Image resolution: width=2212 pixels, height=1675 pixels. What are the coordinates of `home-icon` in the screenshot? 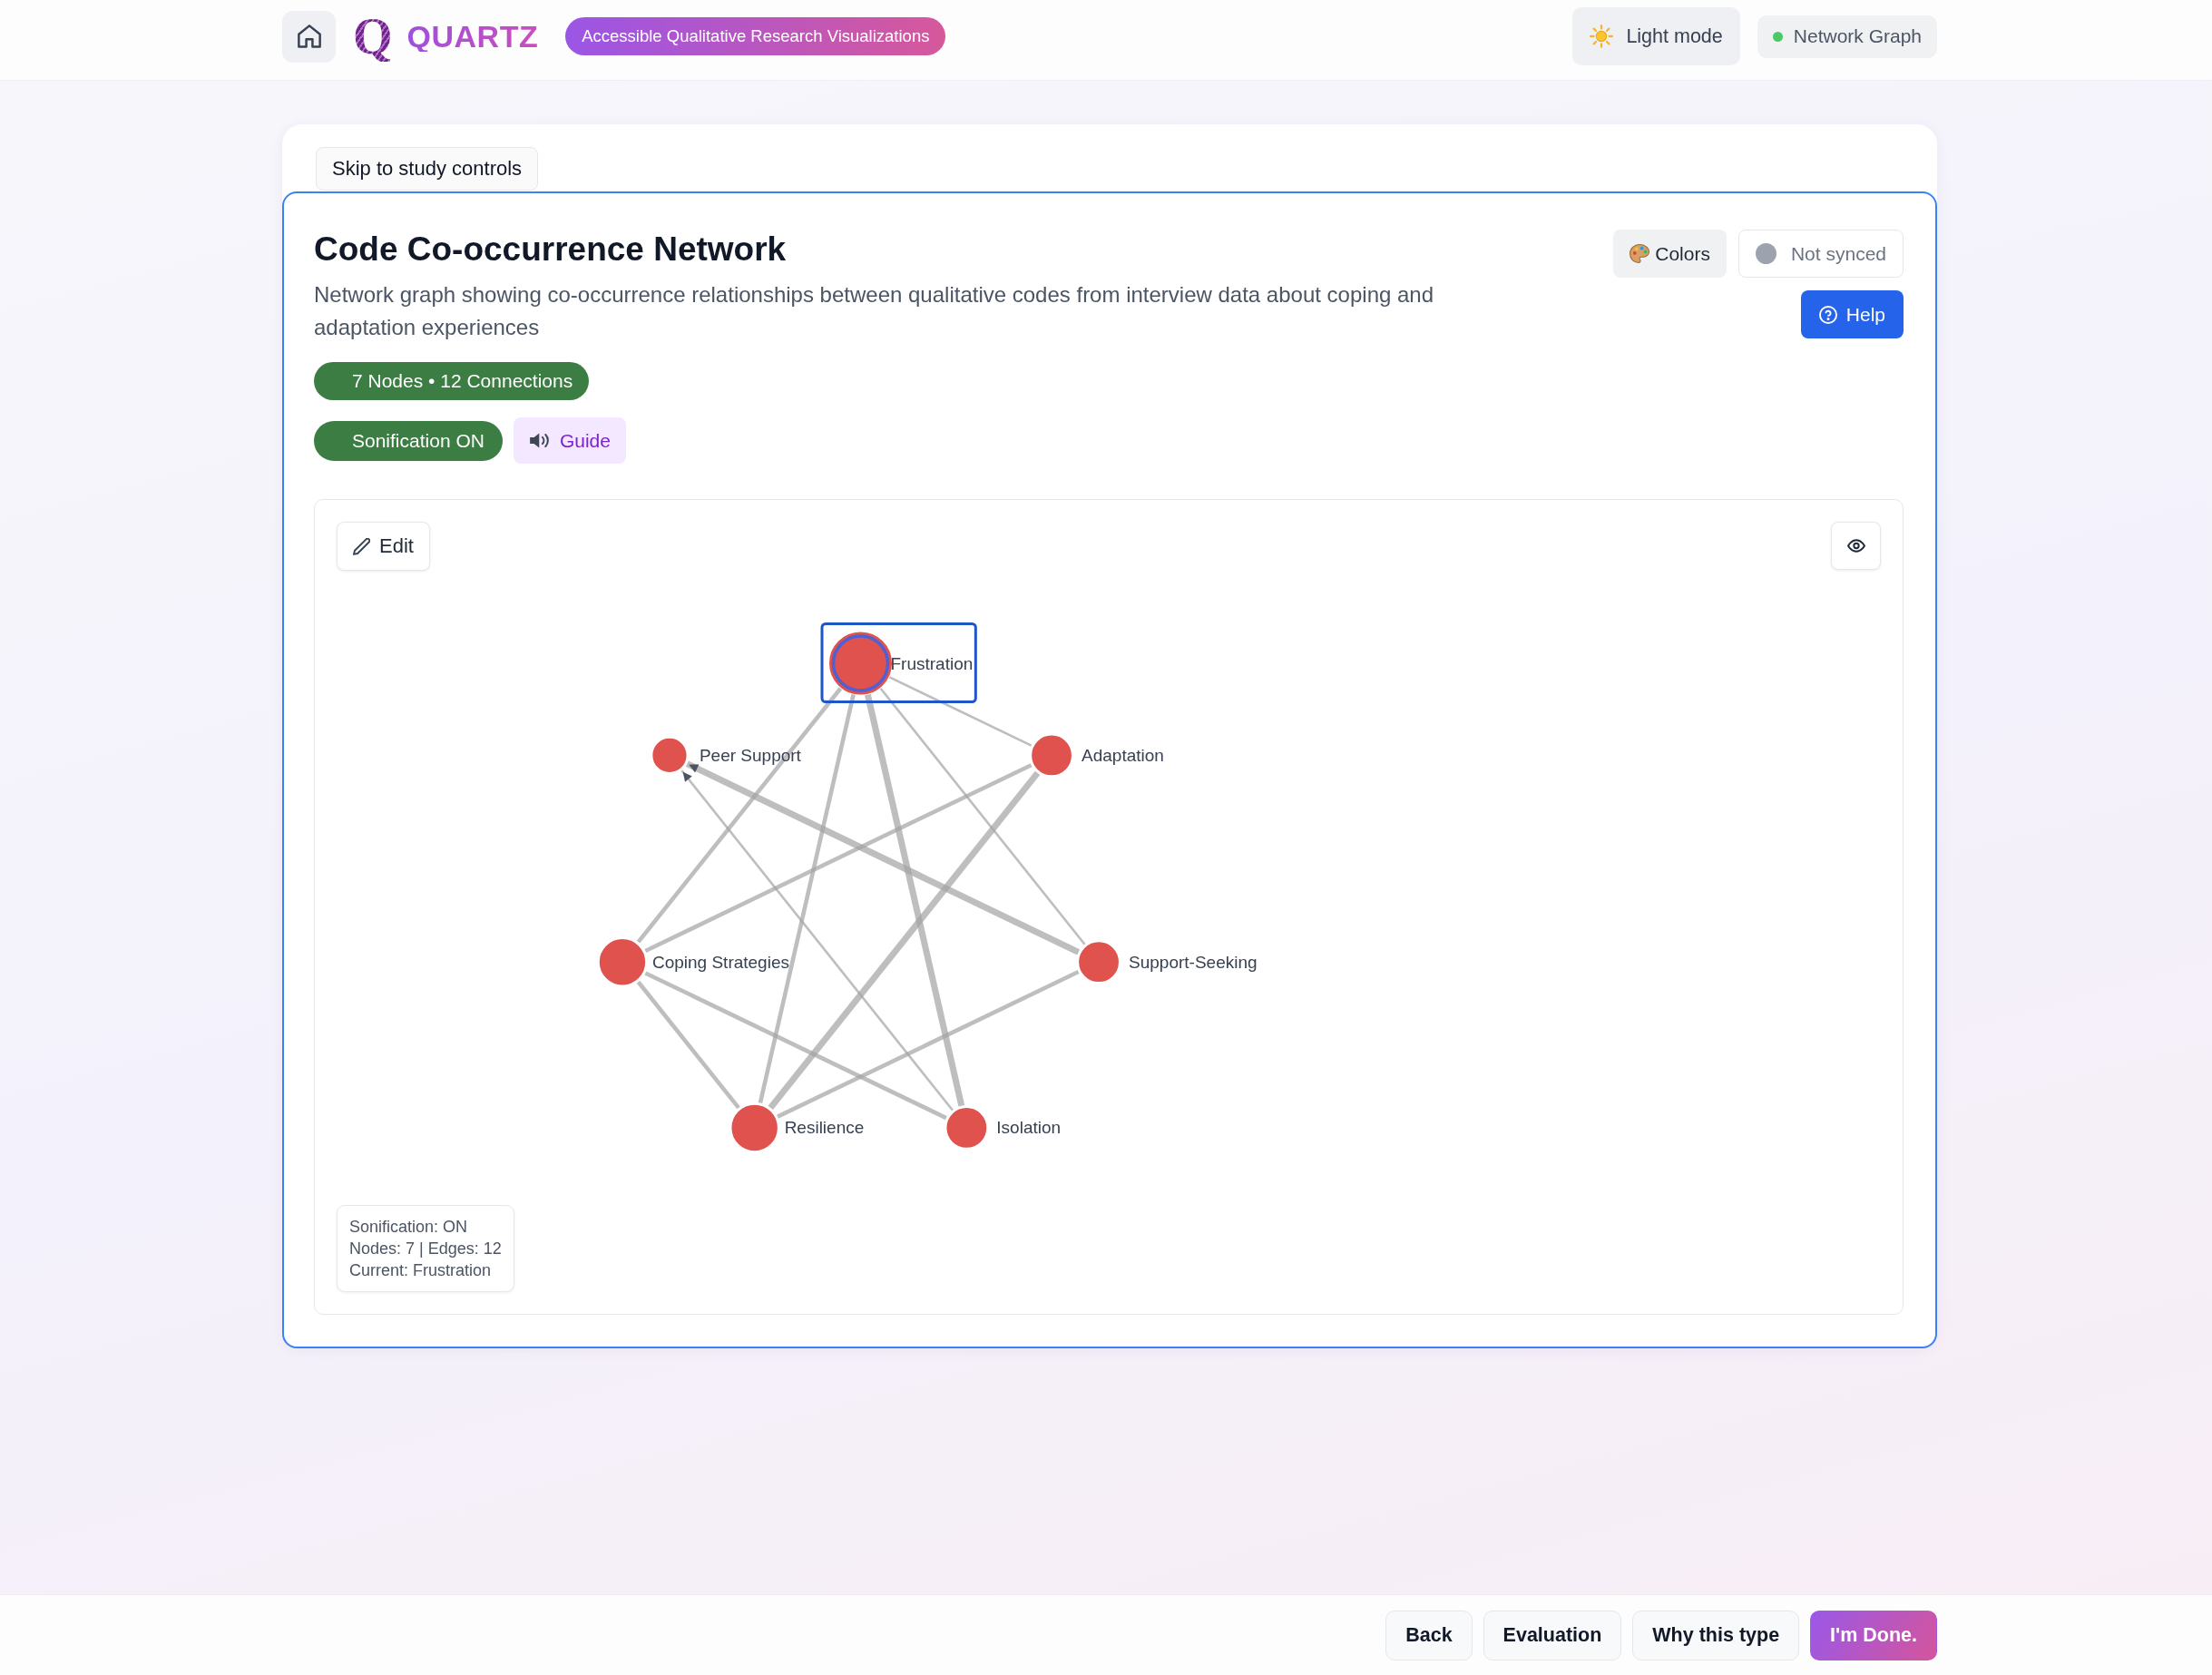 It's located at (309, 36).